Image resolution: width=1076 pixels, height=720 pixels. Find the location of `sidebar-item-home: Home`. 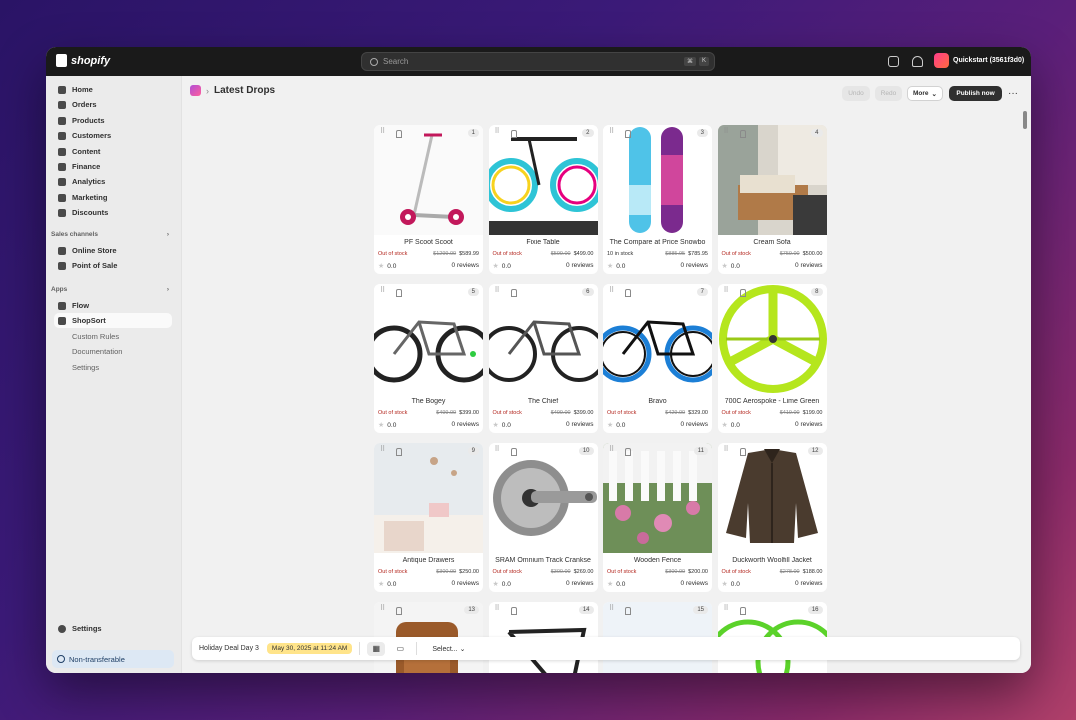

sidebar-item-home: Home is located at coordinates (113, 89).